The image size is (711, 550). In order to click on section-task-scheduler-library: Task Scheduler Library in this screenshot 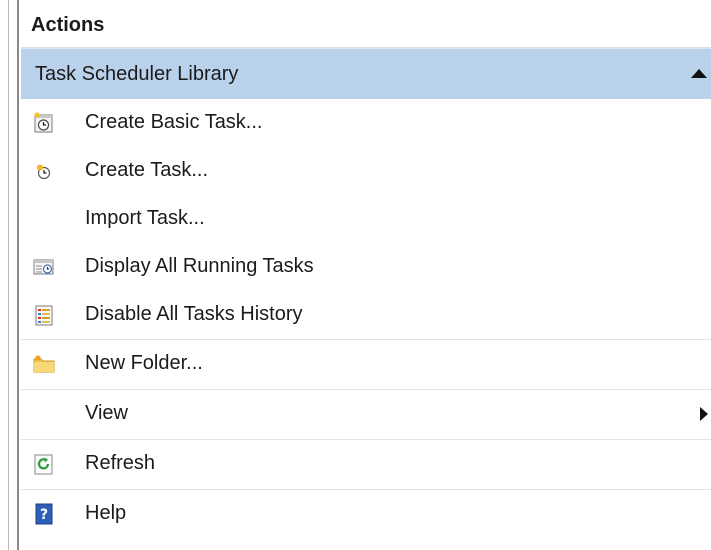, I will do `click(366, 73)`.